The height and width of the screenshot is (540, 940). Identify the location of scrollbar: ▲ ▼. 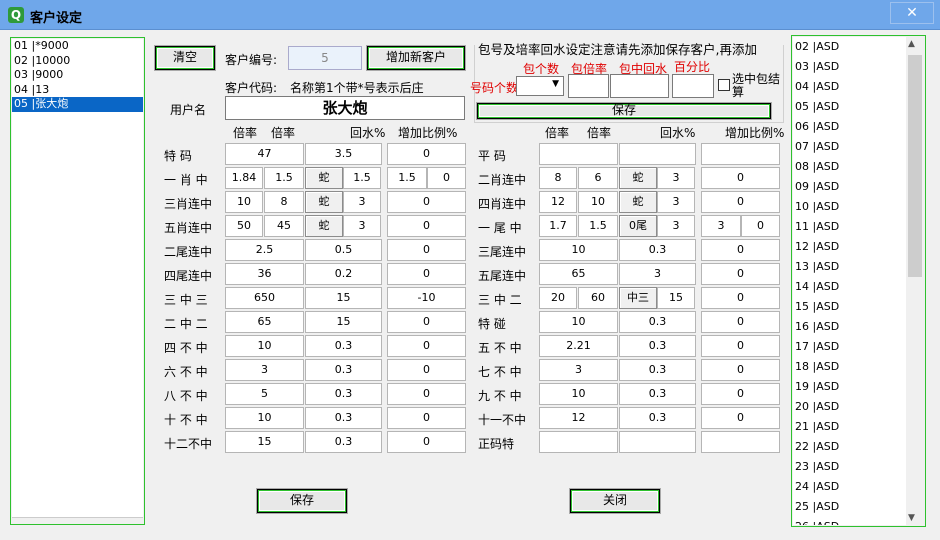
(915, 281).